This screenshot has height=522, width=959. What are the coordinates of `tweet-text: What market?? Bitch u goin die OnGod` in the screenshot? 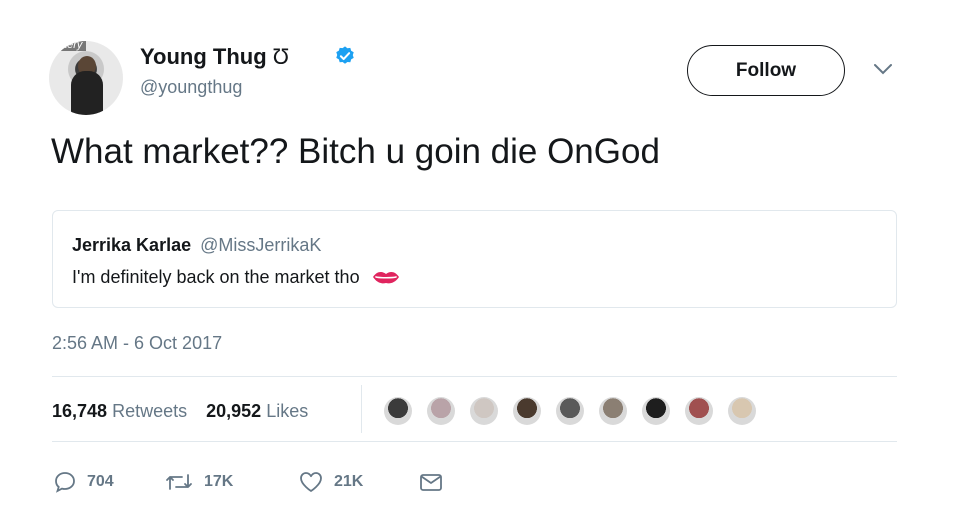 It's located at (355, 151).